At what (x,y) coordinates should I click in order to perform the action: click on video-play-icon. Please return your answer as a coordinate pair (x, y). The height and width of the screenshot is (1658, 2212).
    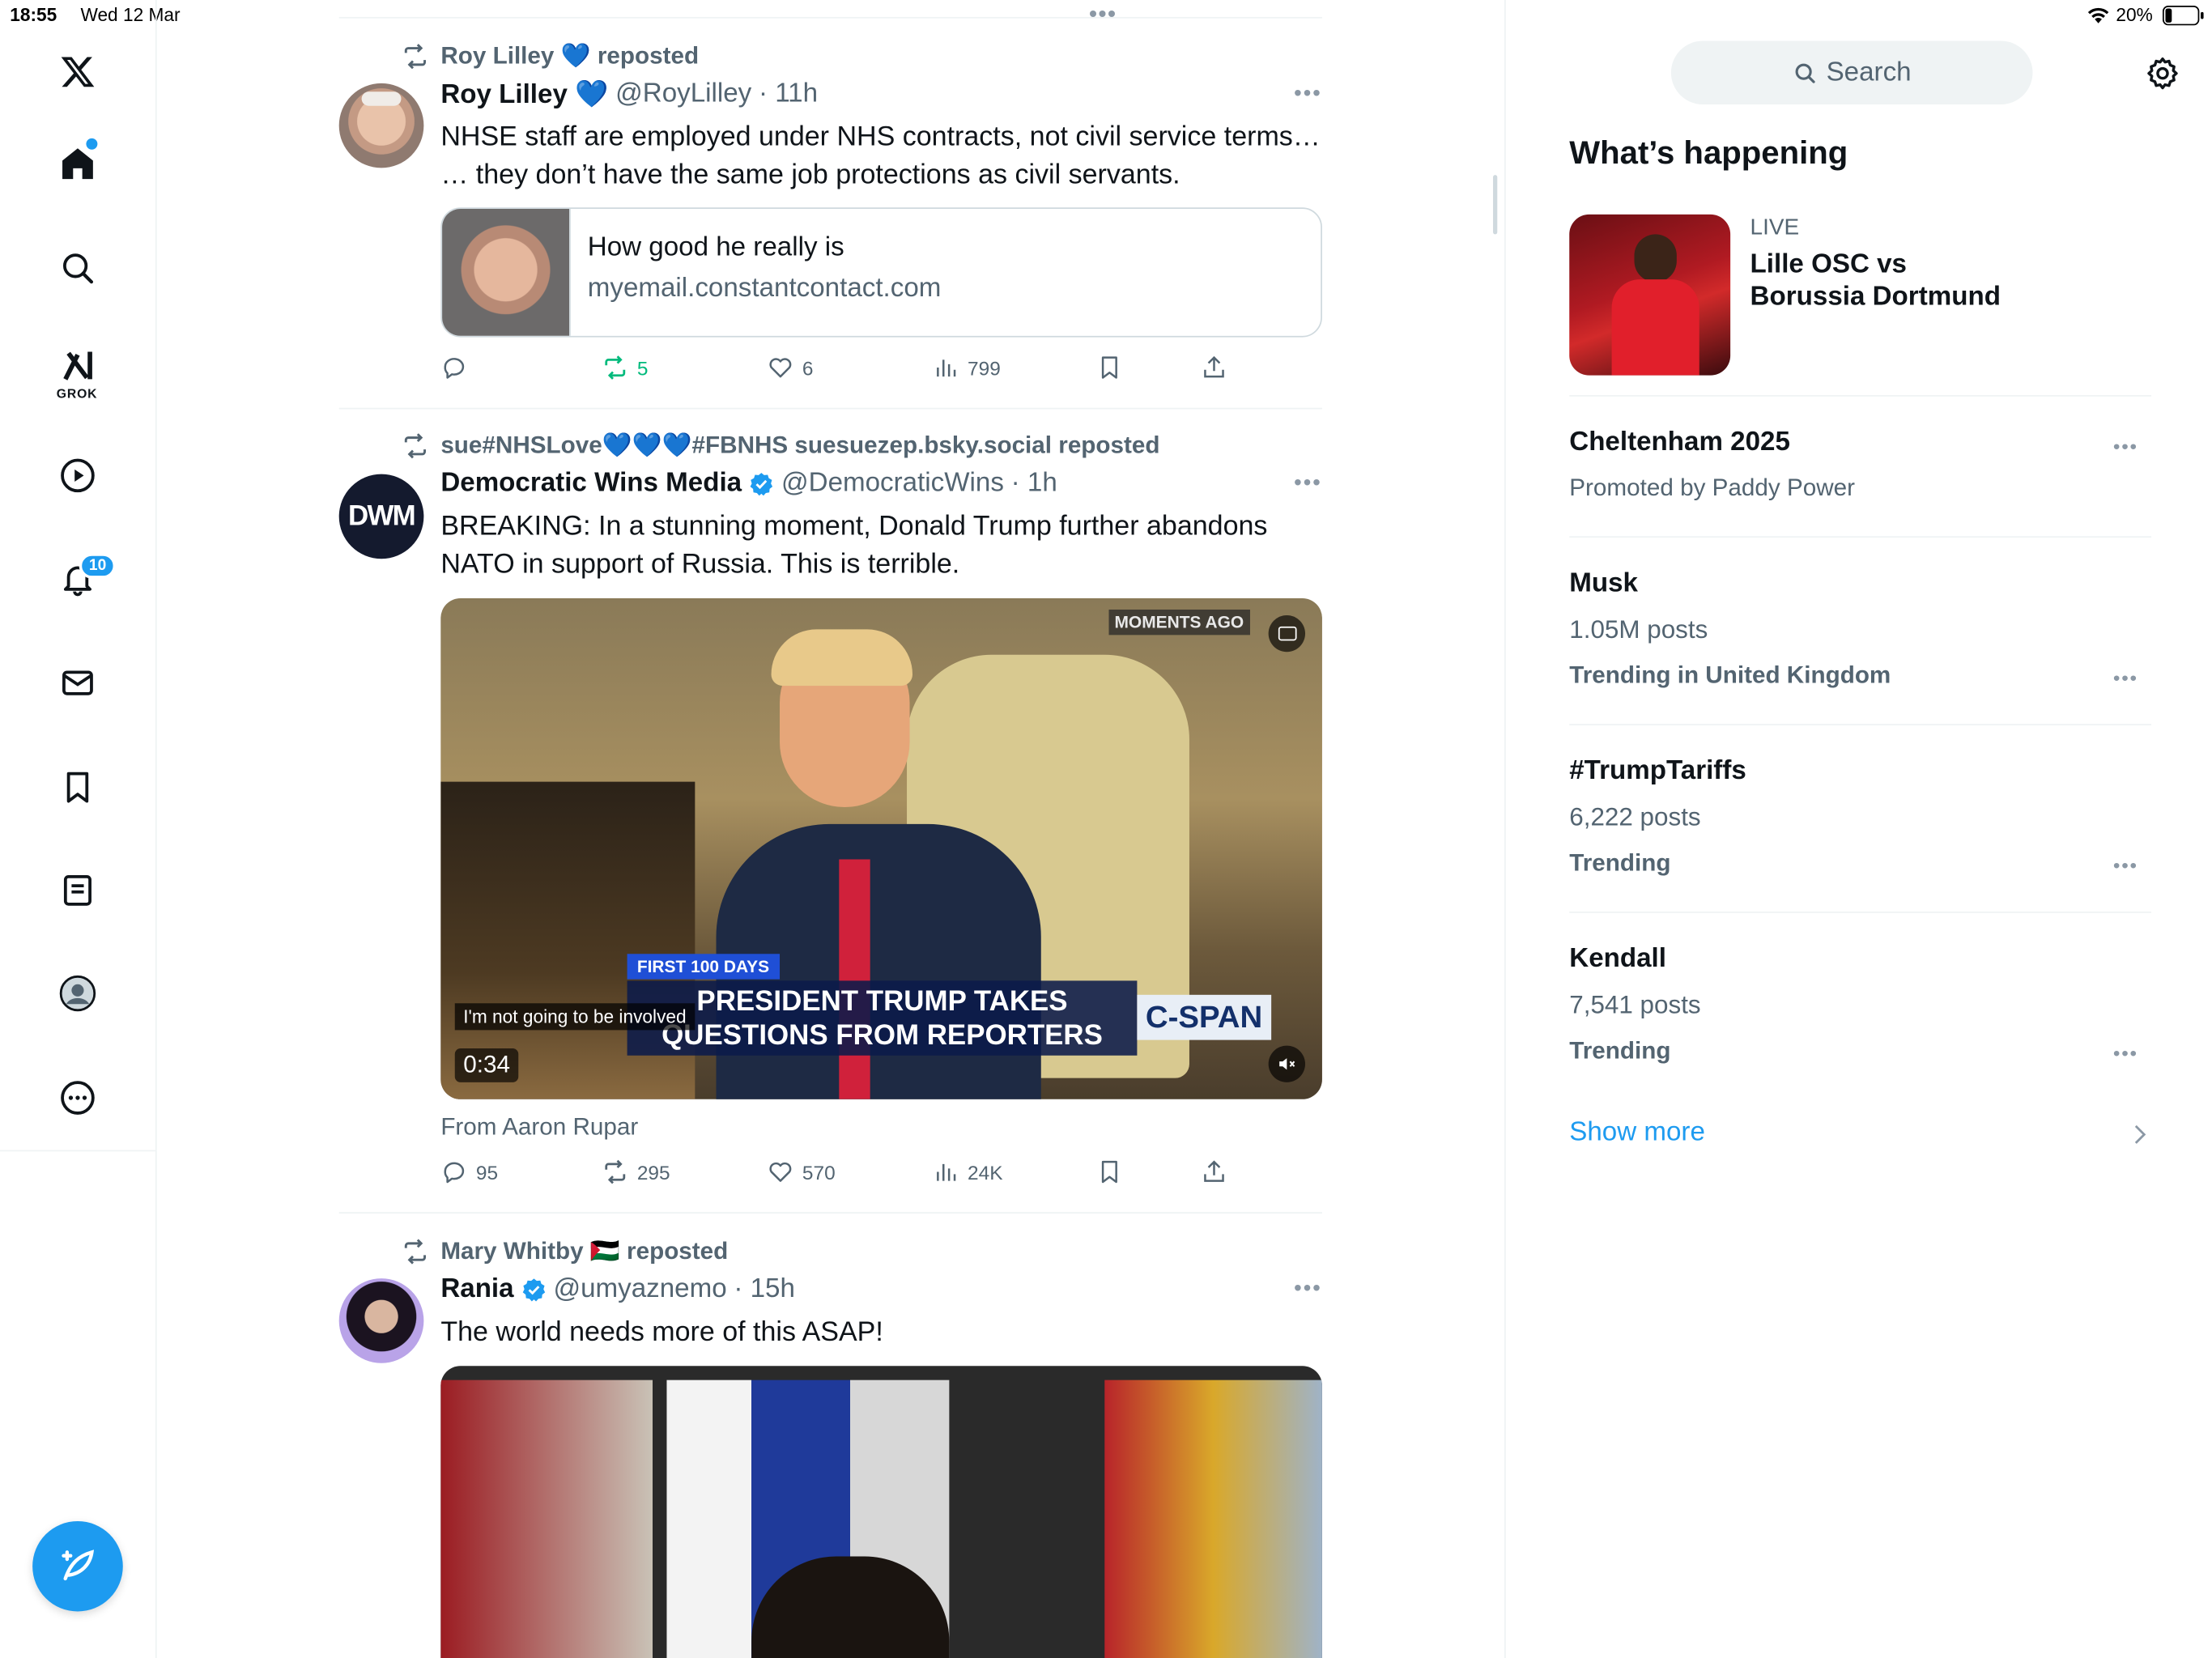
    Looking at the image, I should click on (77, 476).